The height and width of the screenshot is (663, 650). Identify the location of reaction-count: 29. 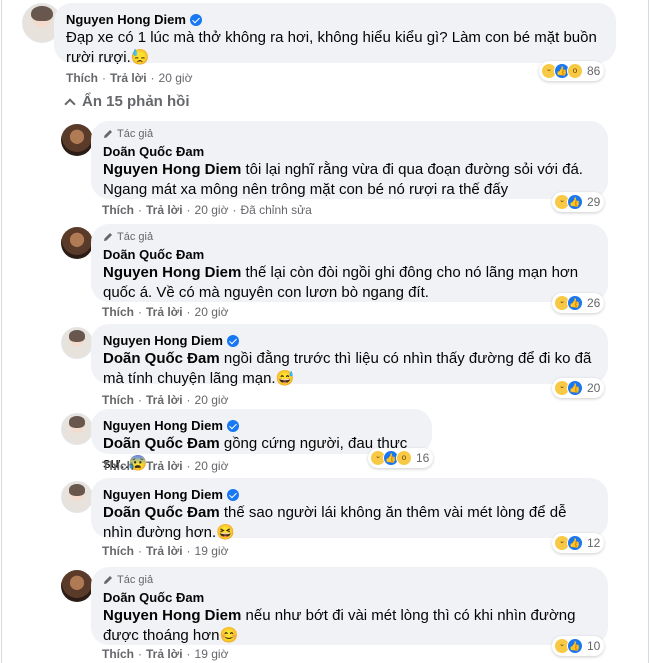
(594, 202).